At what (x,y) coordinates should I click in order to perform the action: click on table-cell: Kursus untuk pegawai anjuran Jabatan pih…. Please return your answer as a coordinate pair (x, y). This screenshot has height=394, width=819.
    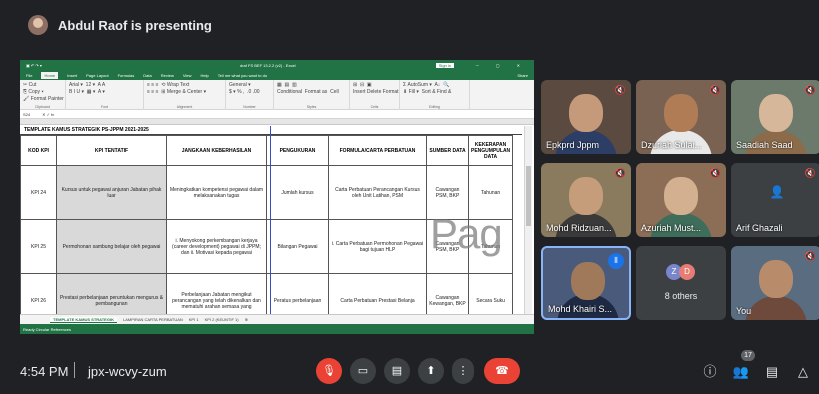
    Looking at the image, I should click on (111, 192).